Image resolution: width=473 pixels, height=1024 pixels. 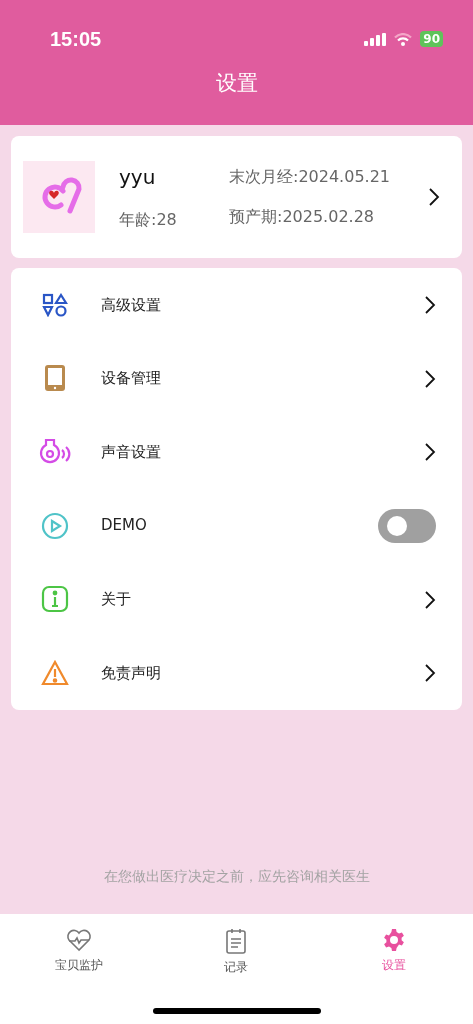 I want to click on menu-item: 高级设置, so click(x=237, y=305).